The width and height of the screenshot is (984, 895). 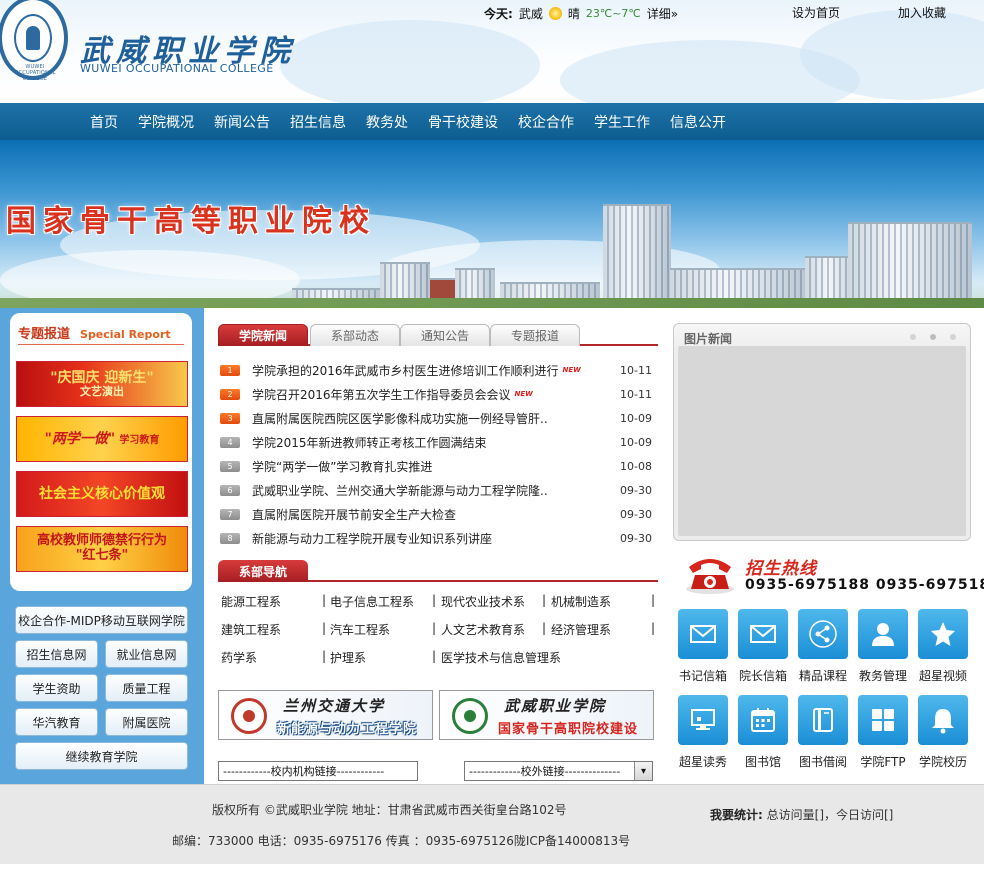 I want to click on nav-item-disclosure: 信息公开, so click(x=698, y=122).